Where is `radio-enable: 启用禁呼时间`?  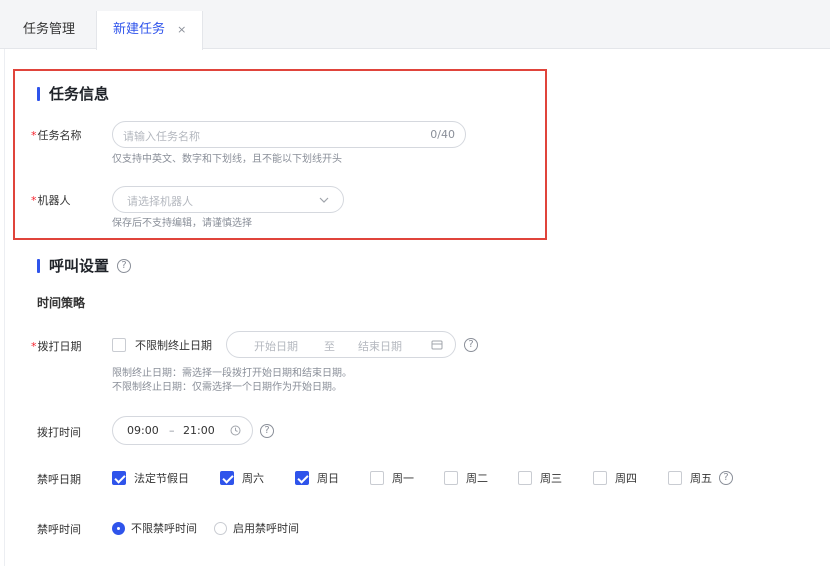 radio-enable: 启用禁呼时间 is located at coordinates (256, 528).